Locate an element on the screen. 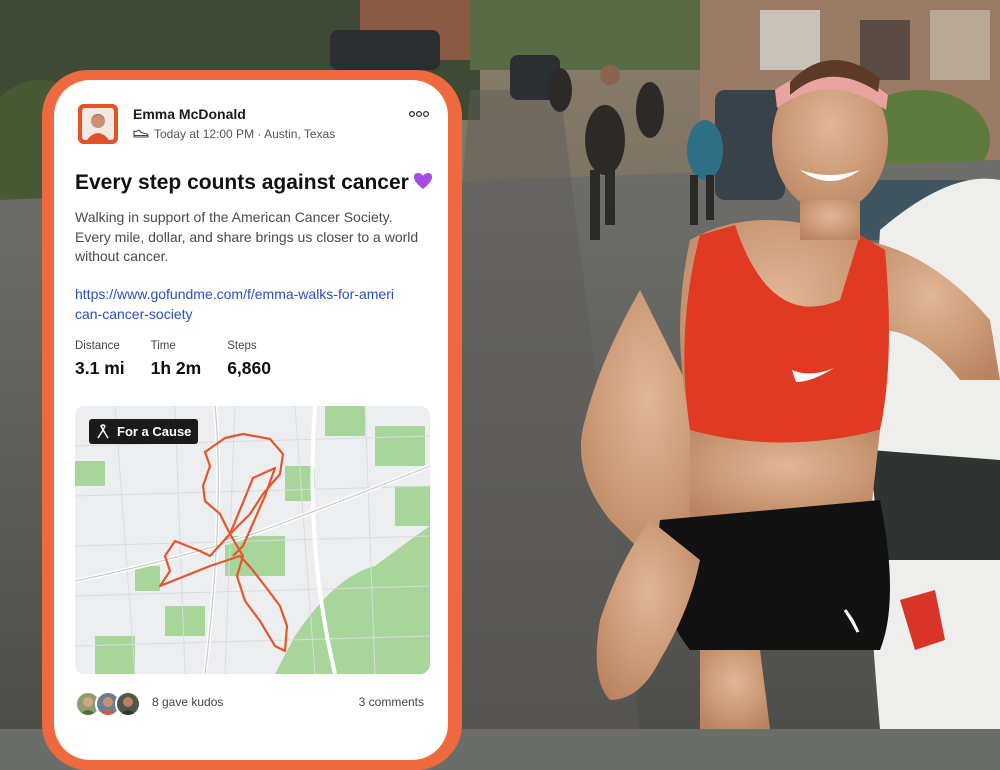 This screenshot has width=1000, height=770. post-meta: Today at 12:00 PM · Austin, Texas is located at coordinates (234, 134).